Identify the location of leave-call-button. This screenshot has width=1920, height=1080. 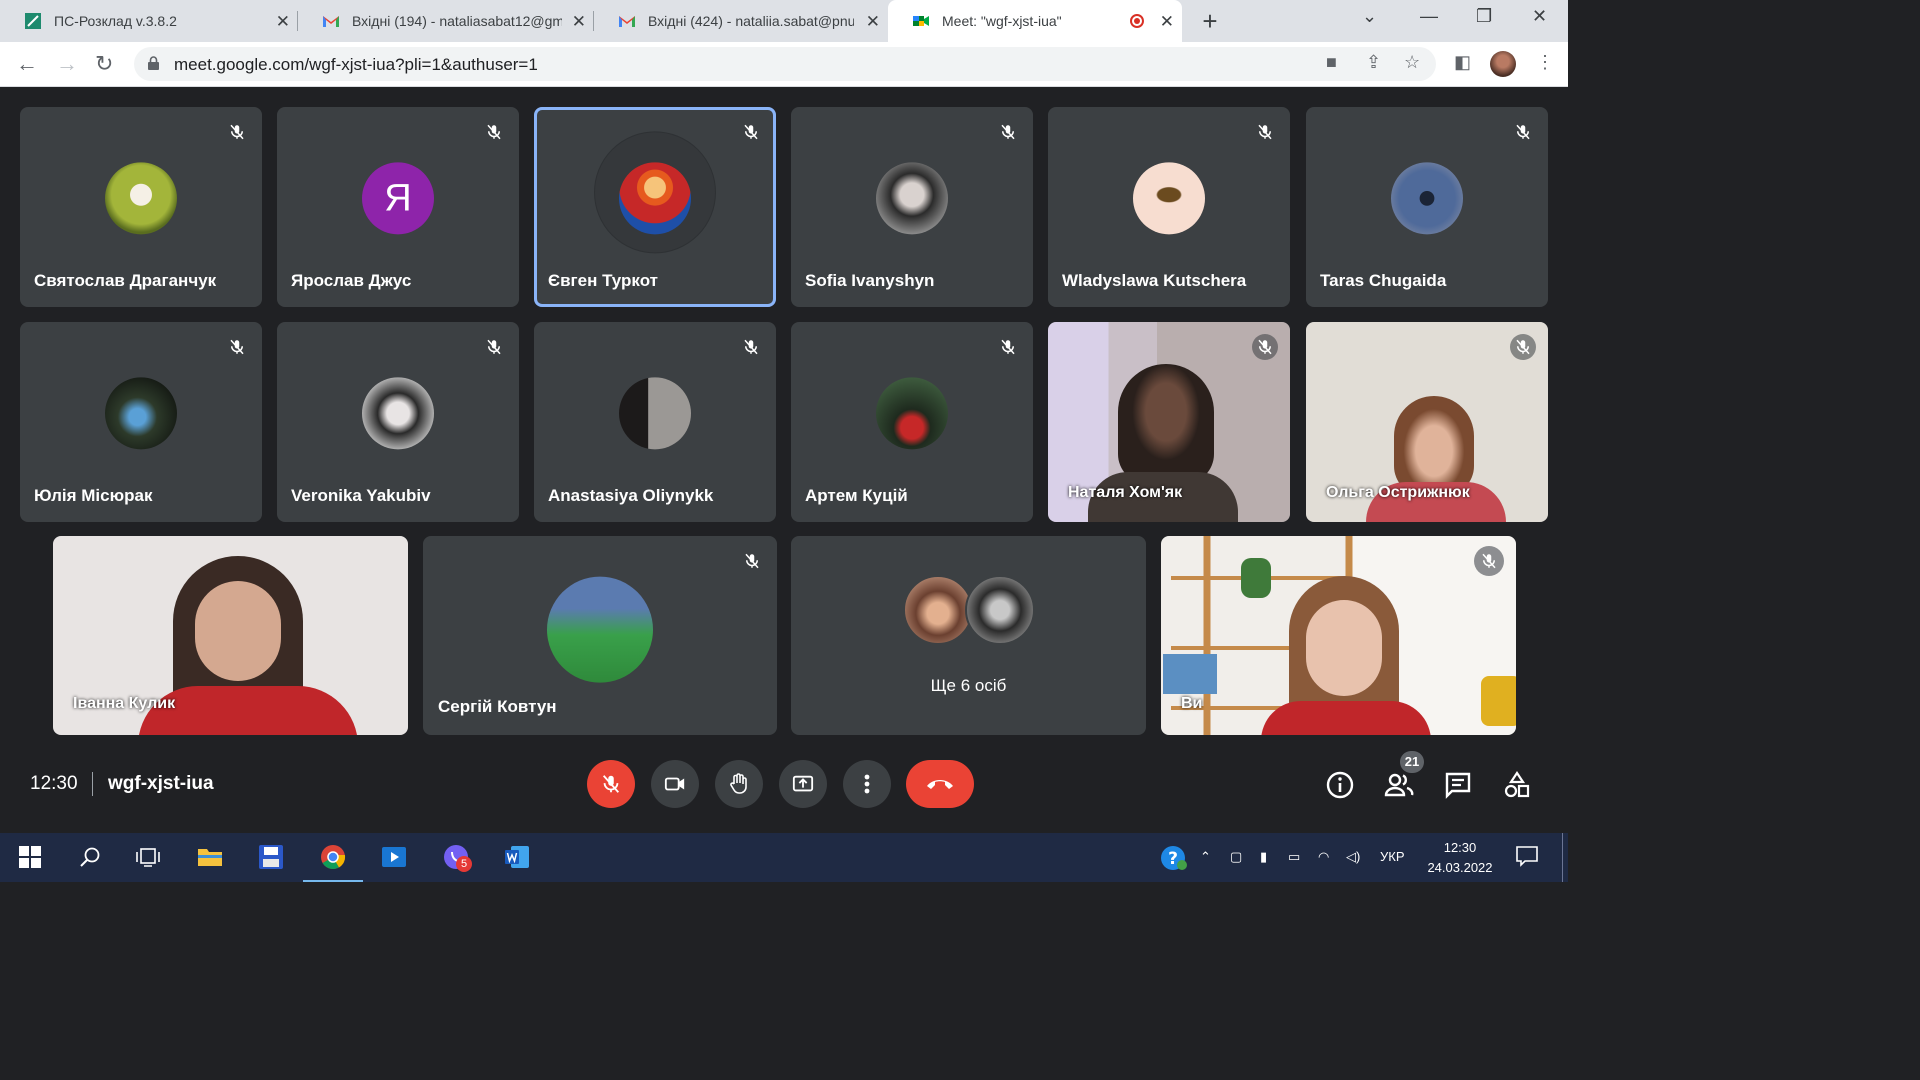
(940, 784).